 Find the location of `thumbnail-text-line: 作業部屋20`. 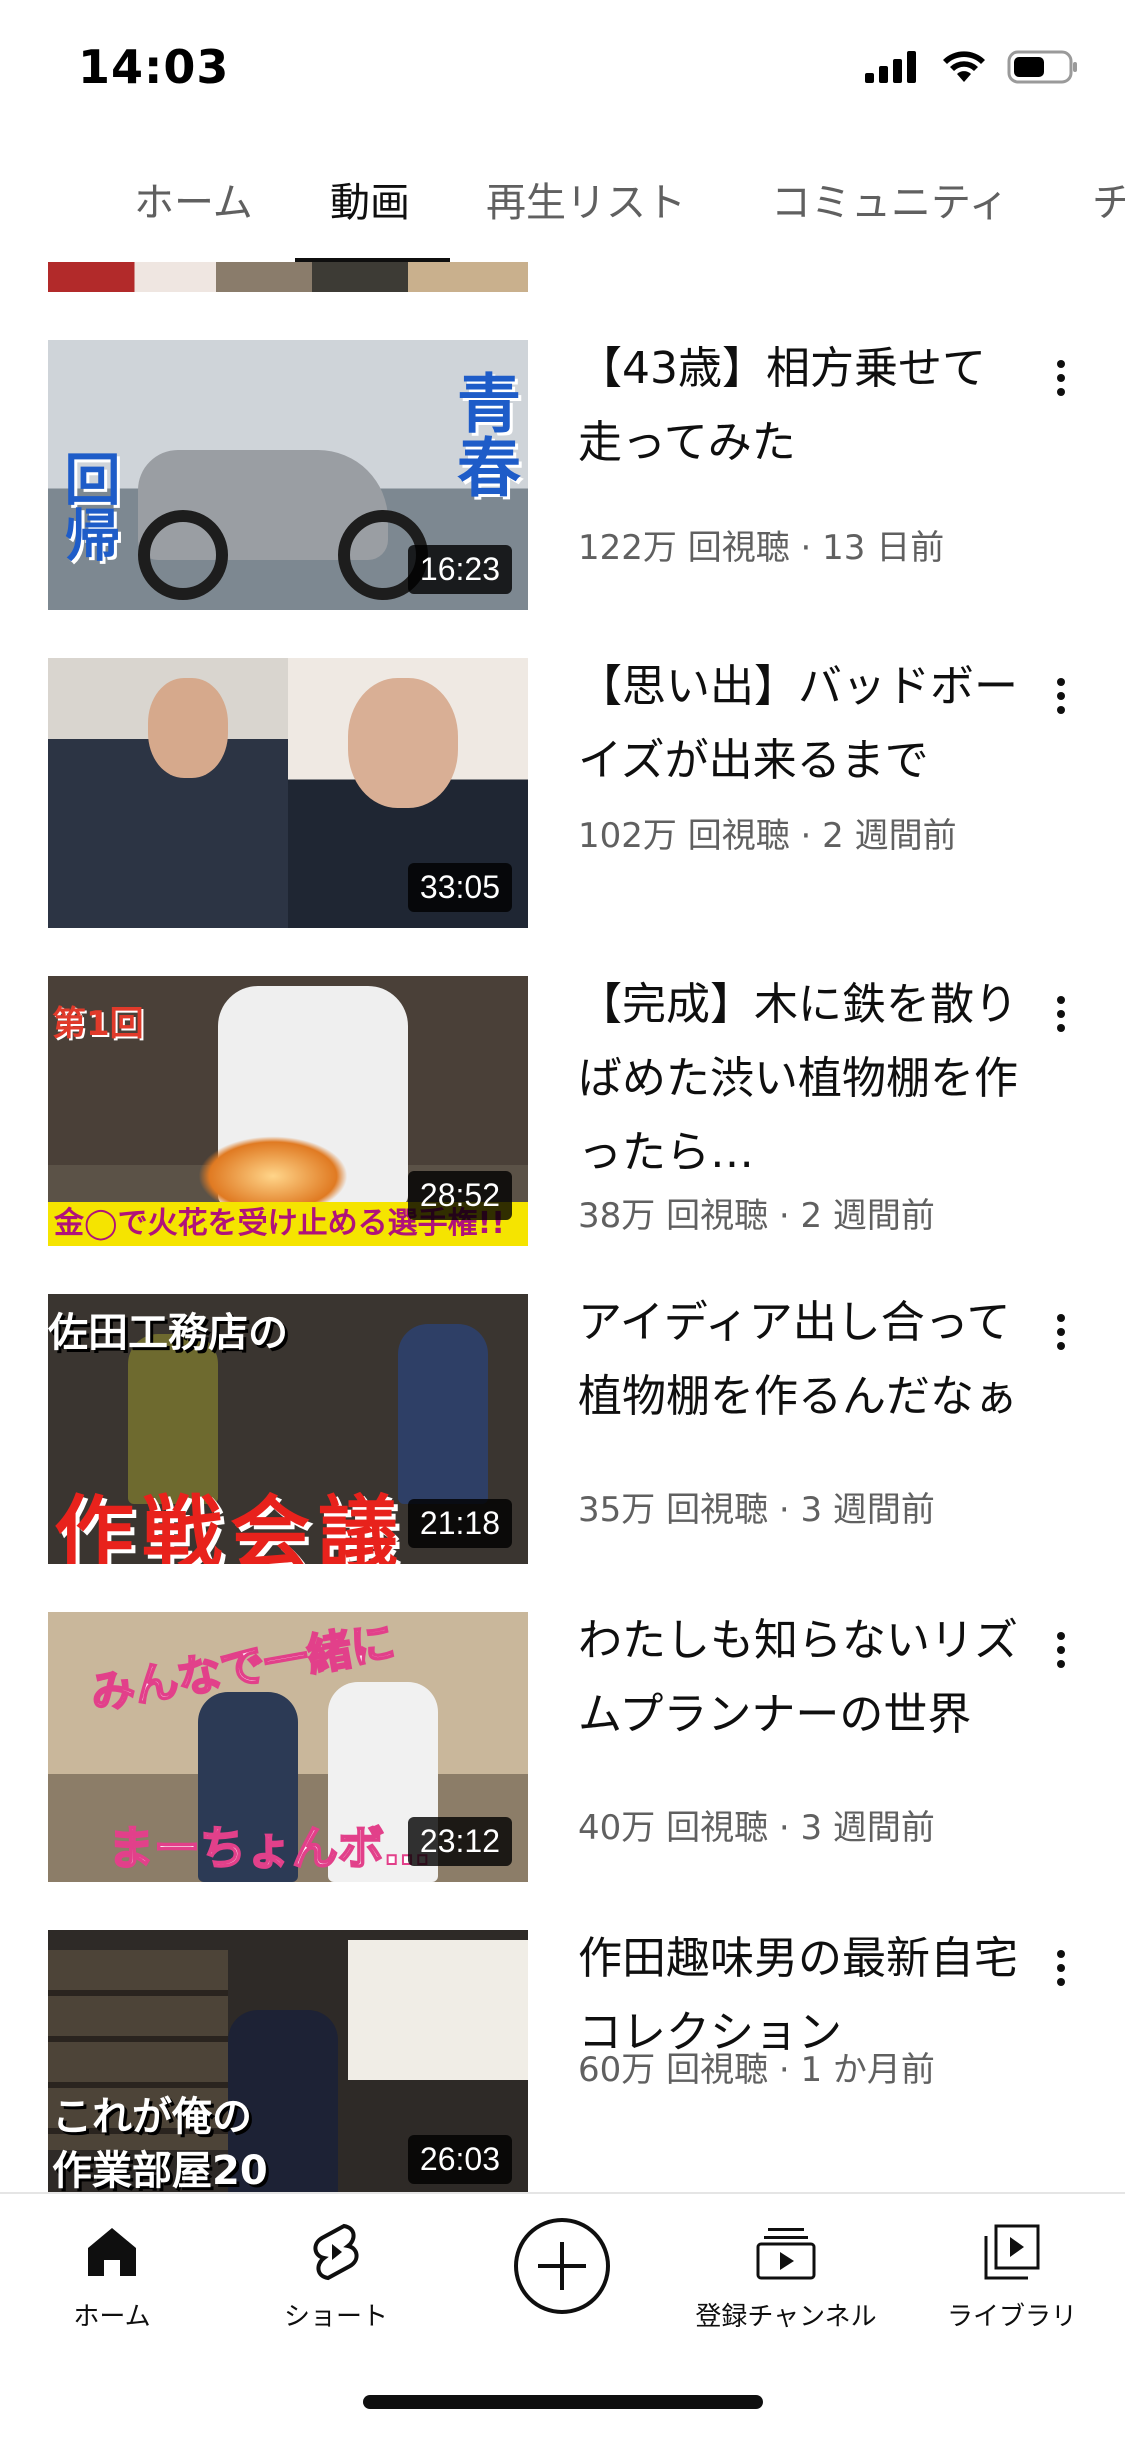

thumbnail-text-line: 作業部屋20 is located at coordinates (160, 2170).